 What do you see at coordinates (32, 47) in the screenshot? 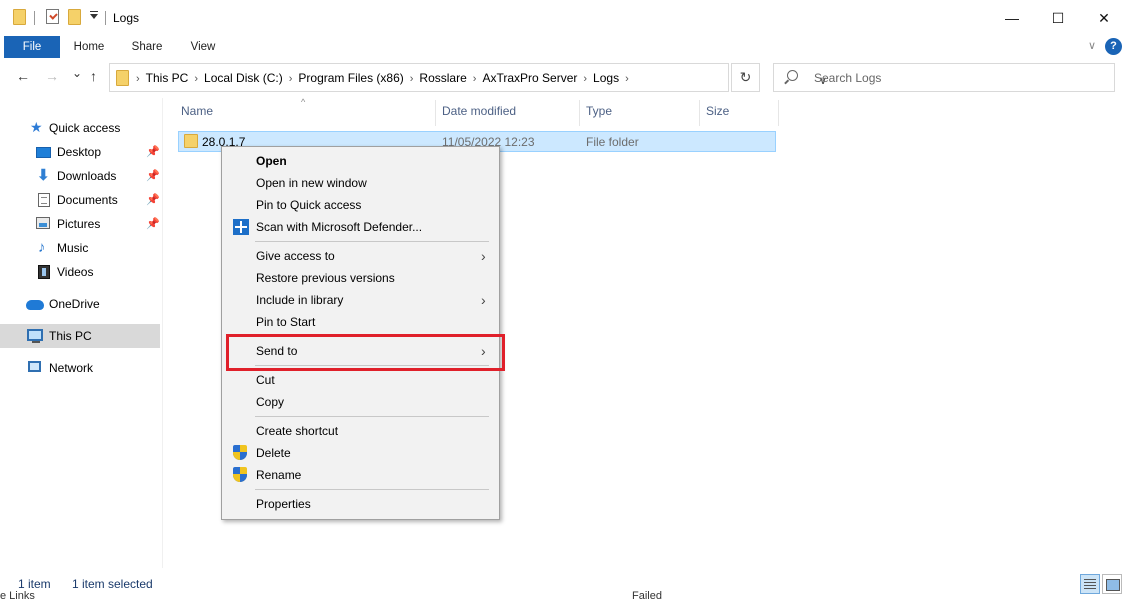
I see `tab-file: File` at bounding box center [32, 47].